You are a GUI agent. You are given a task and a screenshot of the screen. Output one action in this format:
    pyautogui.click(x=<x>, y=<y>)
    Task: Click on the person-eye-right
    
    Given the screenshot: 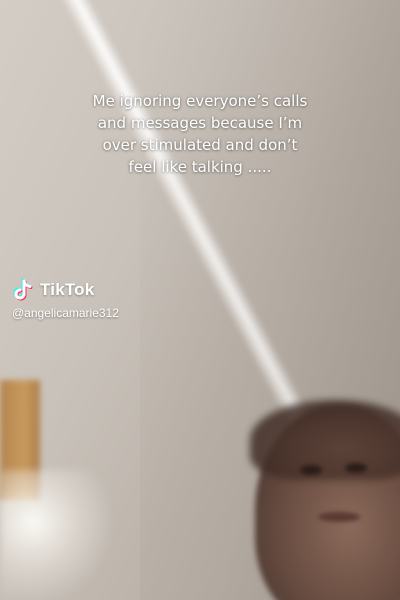 What is the action you would take?
    pyautogui.click(x=356, y=468)
    